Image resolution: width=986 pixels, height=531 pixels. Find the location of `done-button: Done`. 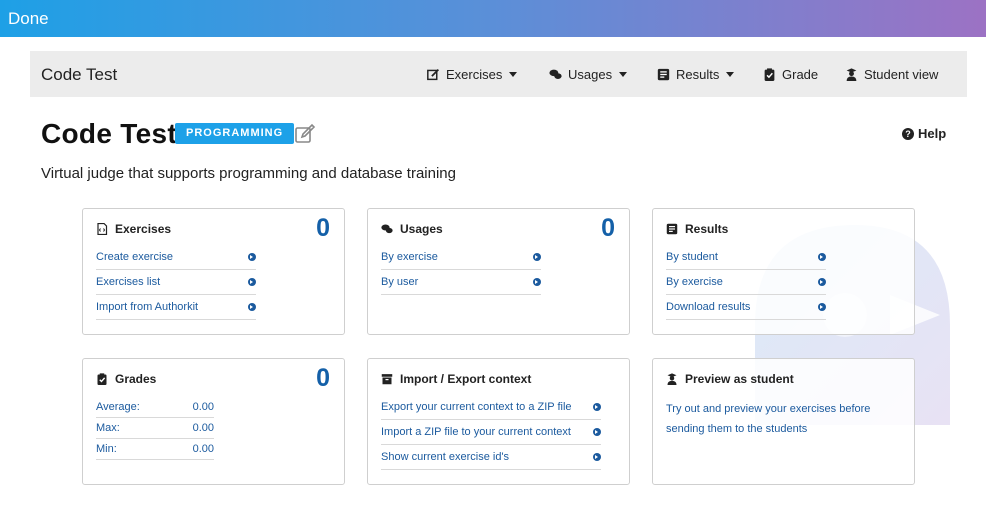

done-button: Done is located at coordinates (28, 19).